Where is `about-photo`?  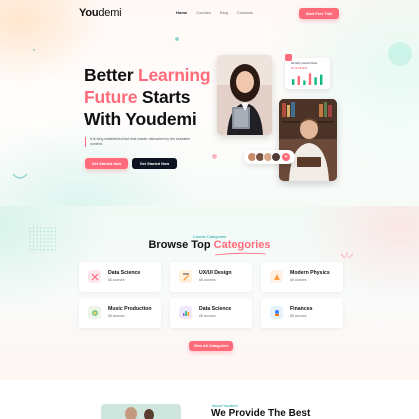 about-photo is located at coordinates (141, 411).